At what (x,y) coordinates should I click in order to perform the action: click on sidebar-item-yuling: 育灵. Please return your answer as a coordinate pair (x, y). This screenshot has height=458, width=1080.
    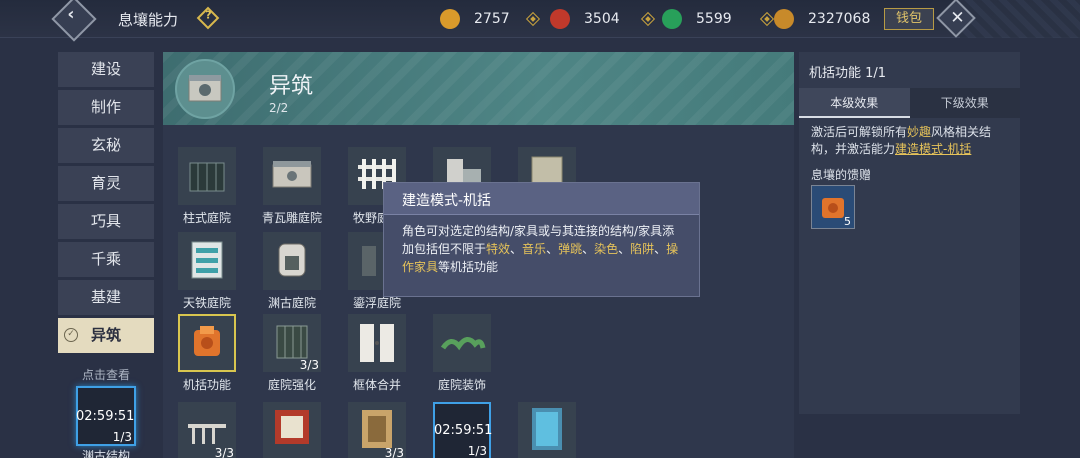
    Looking at the image, I should click on (106, 183).